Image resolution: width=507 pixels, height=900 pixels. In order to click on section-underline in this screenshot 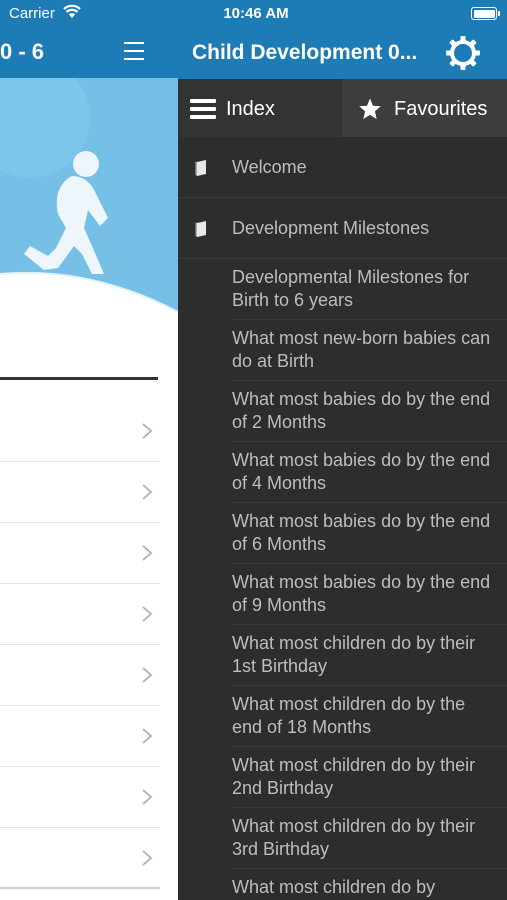, I will do `click(79, 378)`.